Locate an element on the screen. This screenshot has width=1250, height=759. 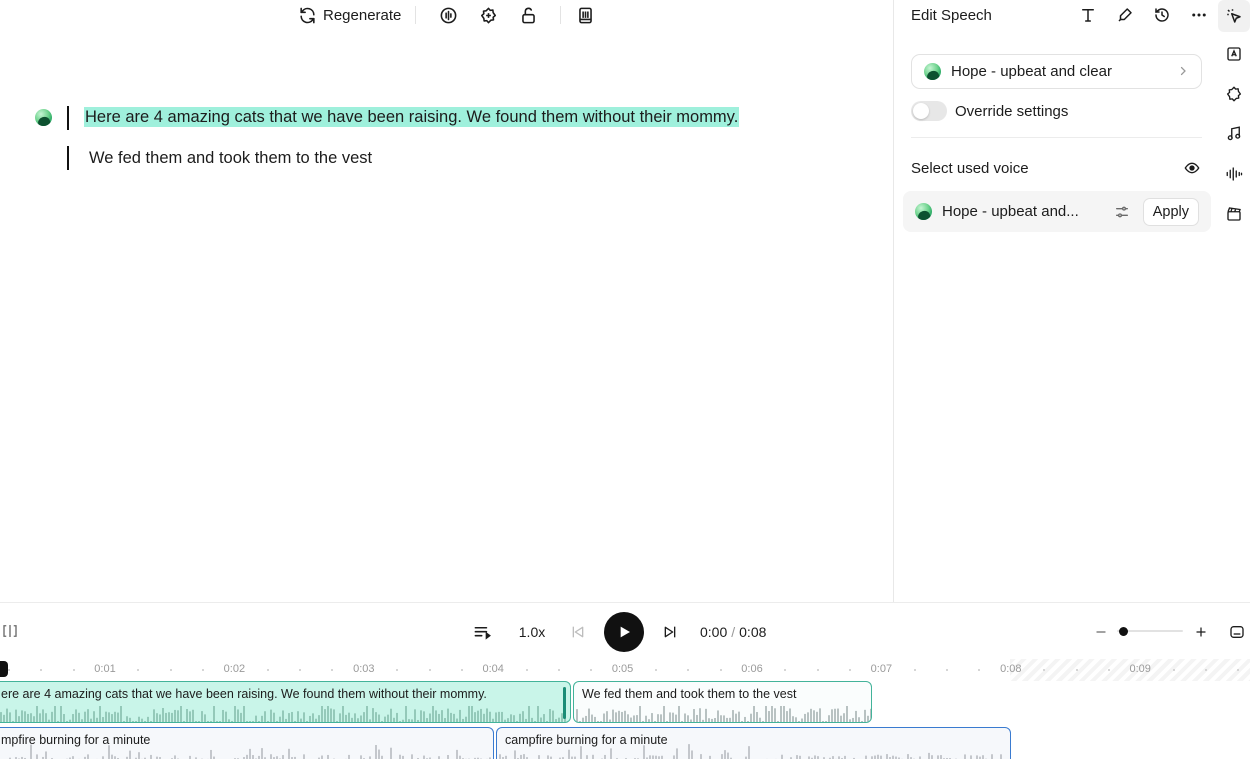
voice-selector: Hope - upbeat and clear is located at coordinates (1056, 71).